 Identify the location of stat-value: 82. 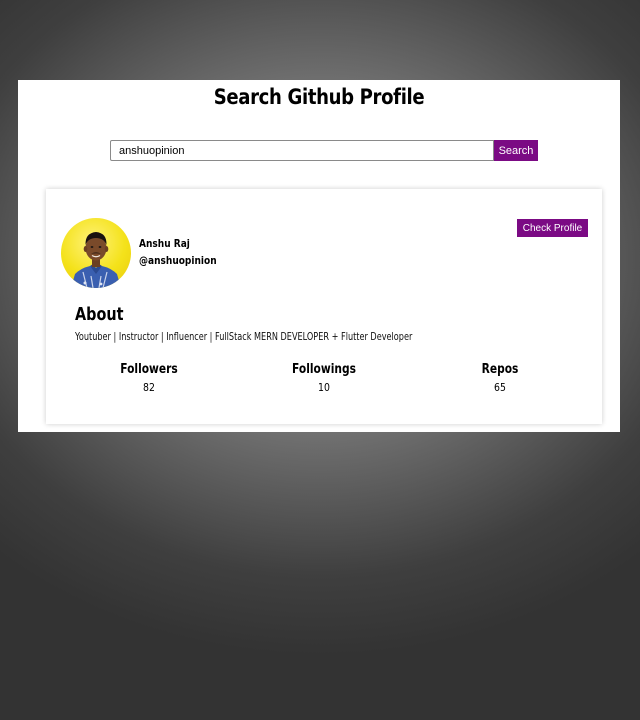
(149, 387).